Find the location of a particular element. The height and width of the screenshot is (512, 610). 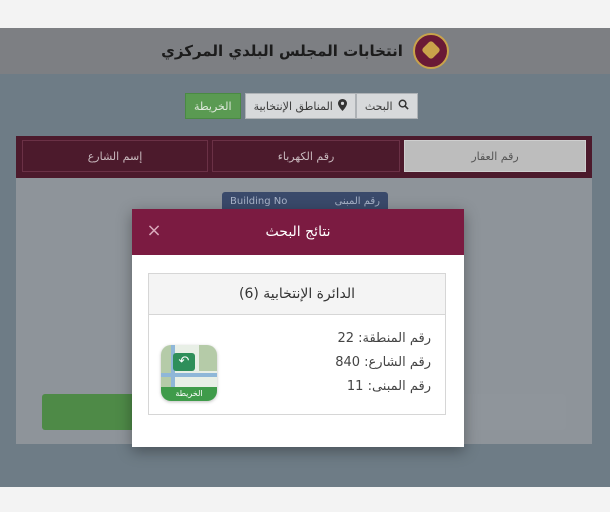

tab-electricity-number: رقم الكهرباء is located at coordinates (306, 156).